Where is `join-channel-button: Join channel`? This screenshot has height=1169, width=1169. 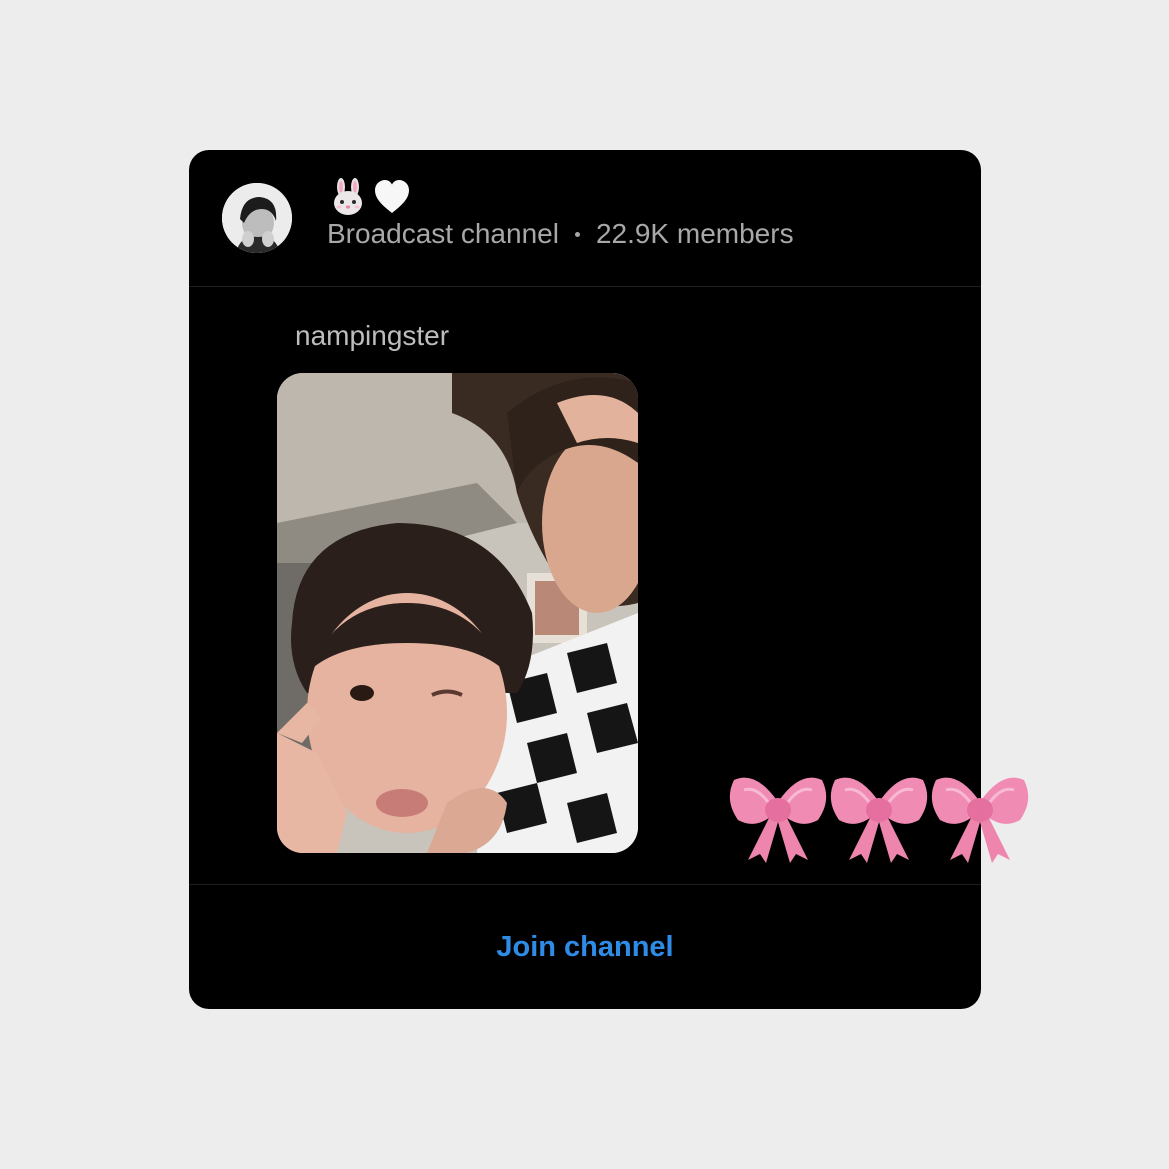 join-channel-button: Join channel is located at coordinates (585, 947).